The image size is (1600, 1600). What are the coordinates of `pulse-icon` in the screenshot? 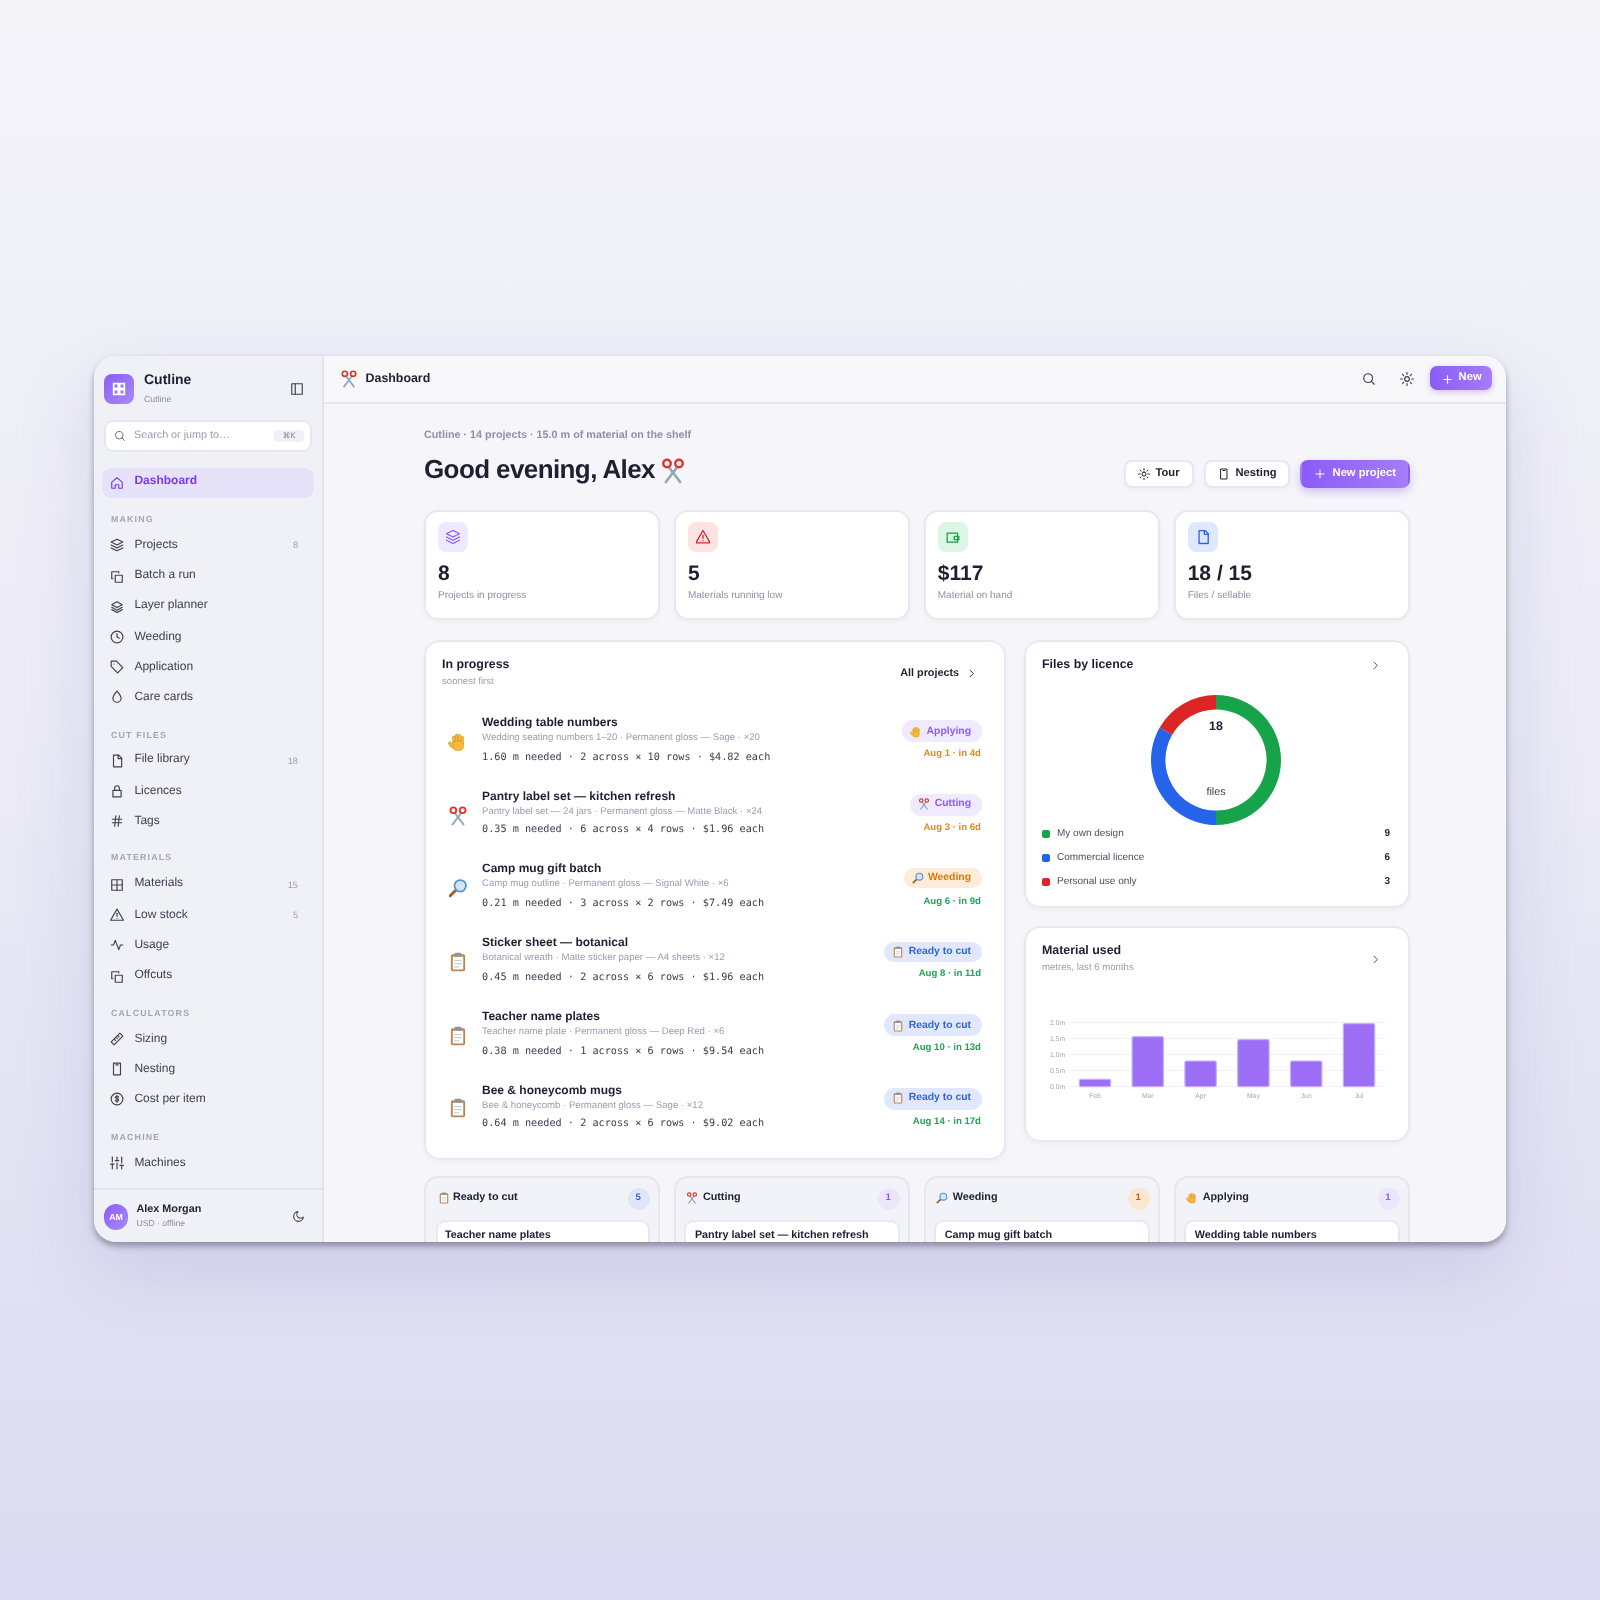 It's located at (117, 945).